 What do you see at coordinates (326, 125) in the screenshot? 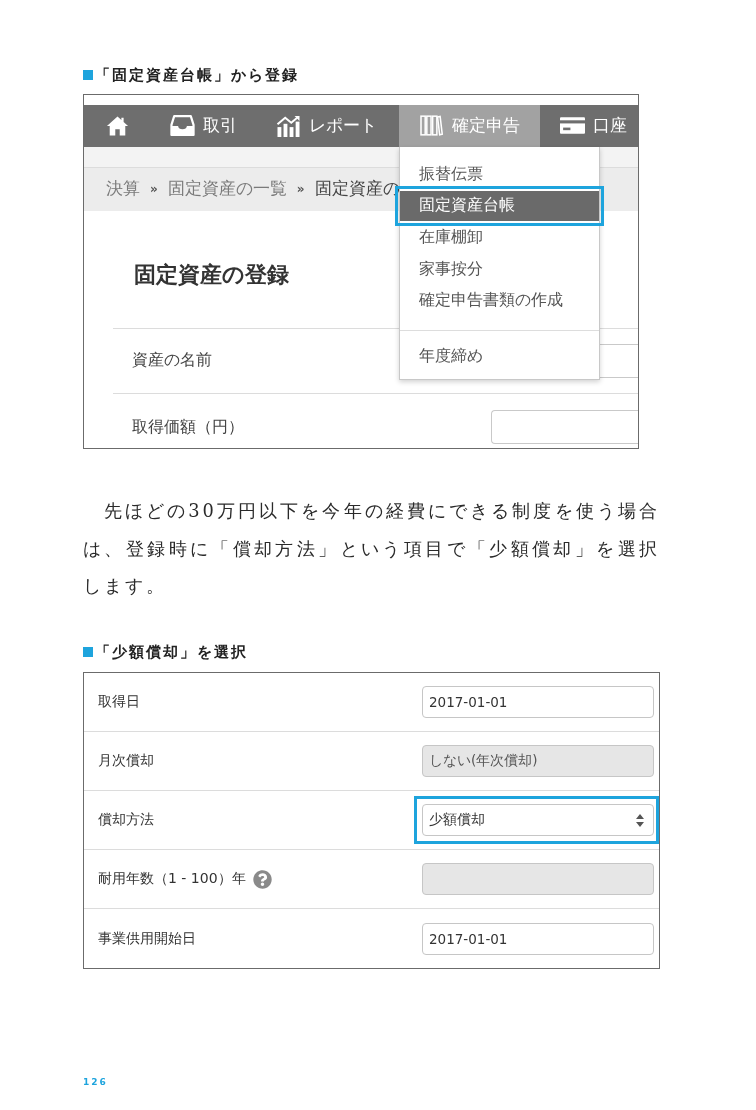
I see `nav-tab: レポート` at bounding box center [326, 125].